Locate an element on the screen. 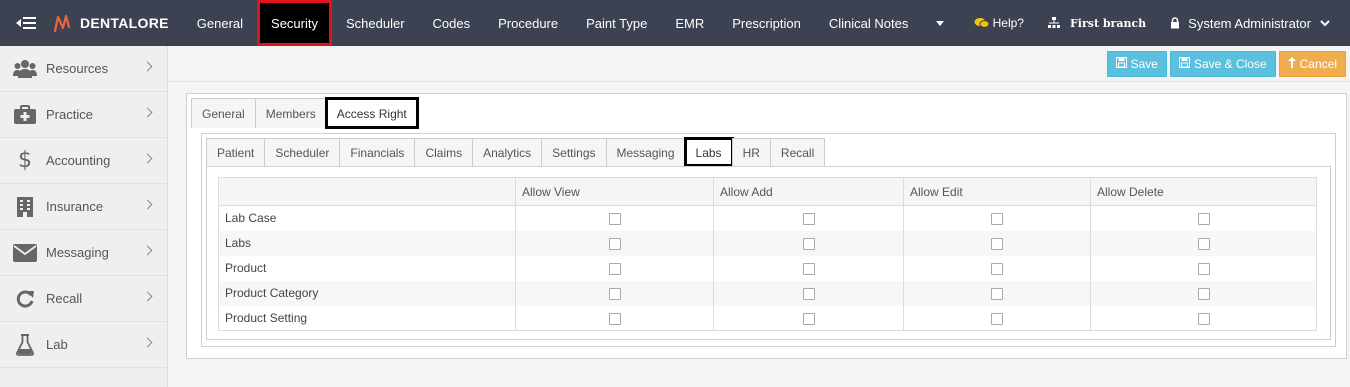  row-label: Product Setting is located at coordinates (367, 318).